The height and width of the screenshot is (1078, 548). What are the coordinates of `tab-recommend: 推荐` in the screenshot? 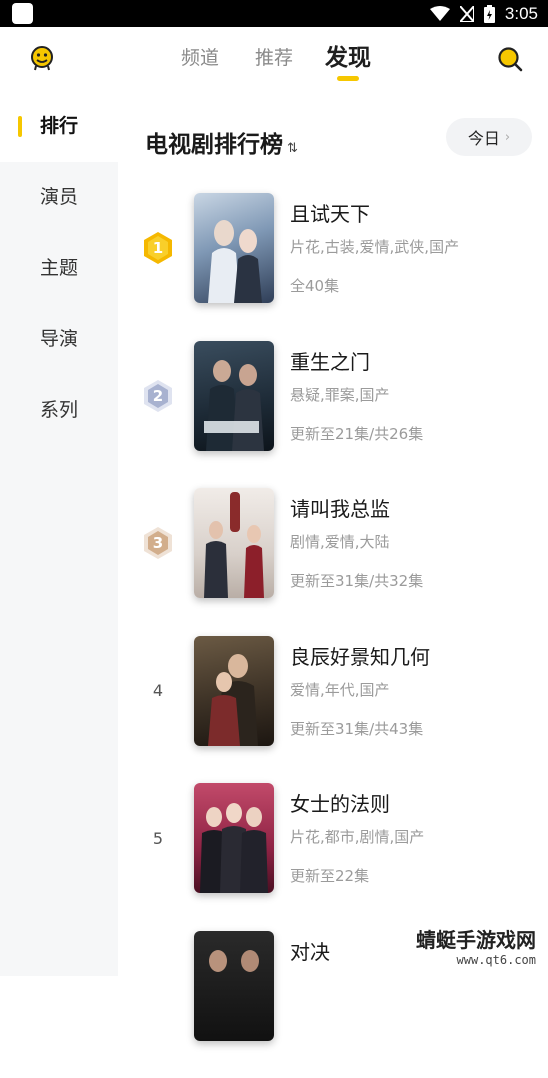 It's located at (274, 61).